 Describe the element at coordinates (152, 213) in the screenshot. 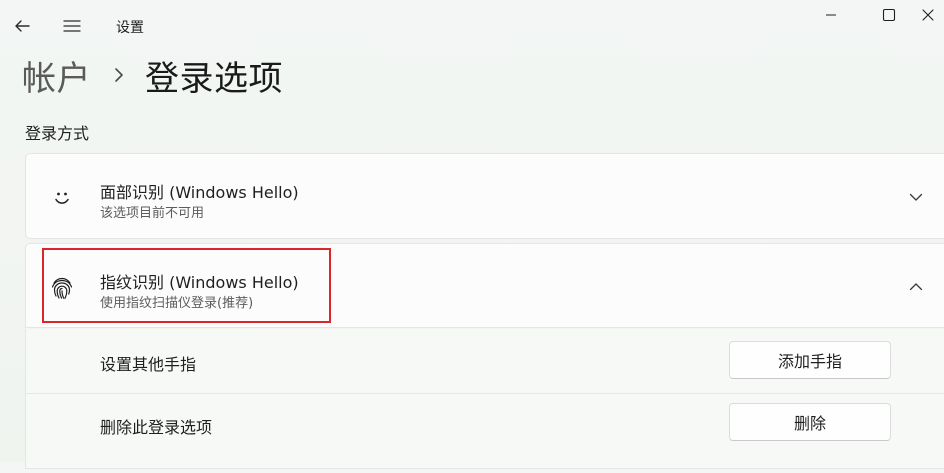

I see `face-recognition-subtitle: 该选项目前不可用` at that location.